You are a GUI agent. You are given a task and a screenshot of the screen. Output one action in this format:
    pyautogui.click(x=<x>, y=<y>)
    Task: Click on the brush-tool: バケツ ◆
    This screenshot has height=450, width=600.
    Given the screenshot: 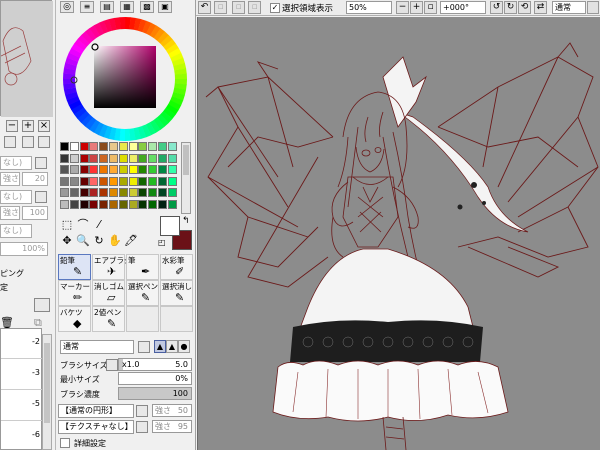 What is the action you would take?
    pyautogui.click(x=74, y=319)
    